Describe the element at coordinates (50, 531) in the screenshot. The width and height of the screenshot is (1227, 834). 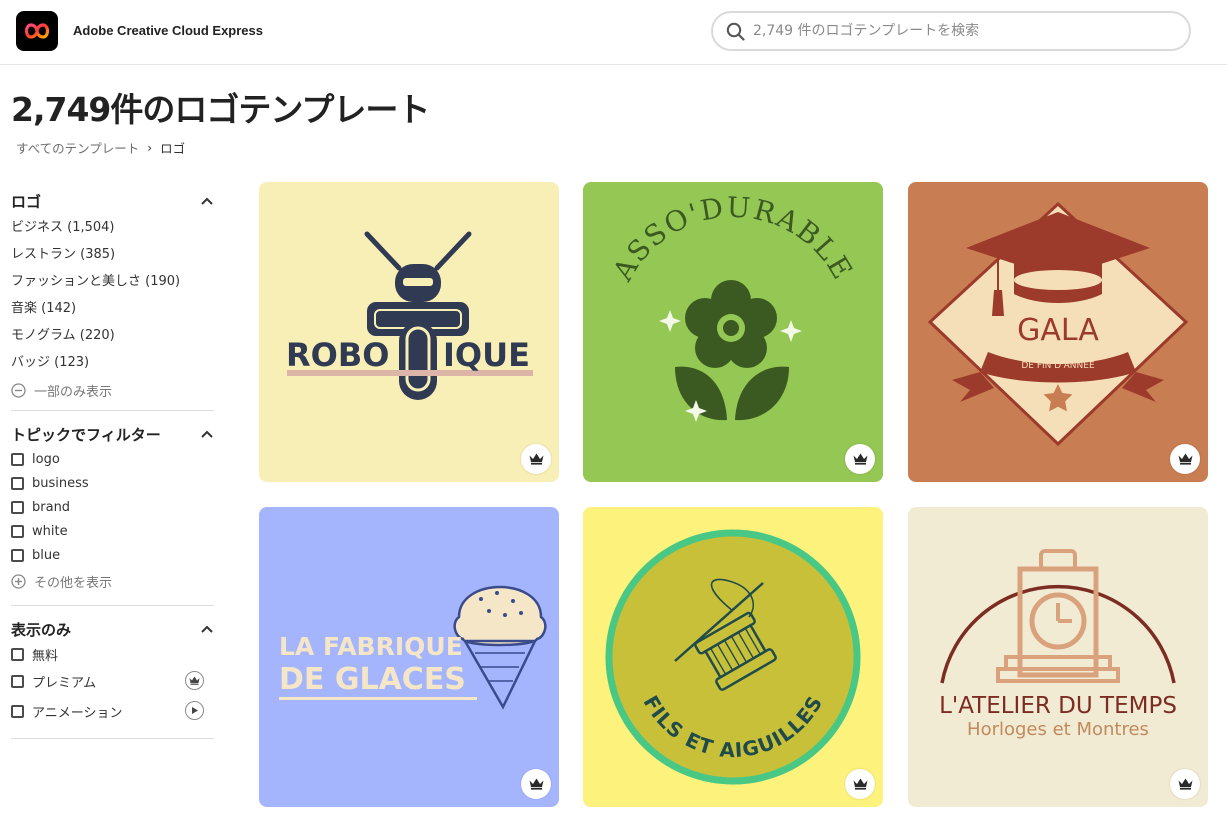
I see `checkbox-label: white` at that location.